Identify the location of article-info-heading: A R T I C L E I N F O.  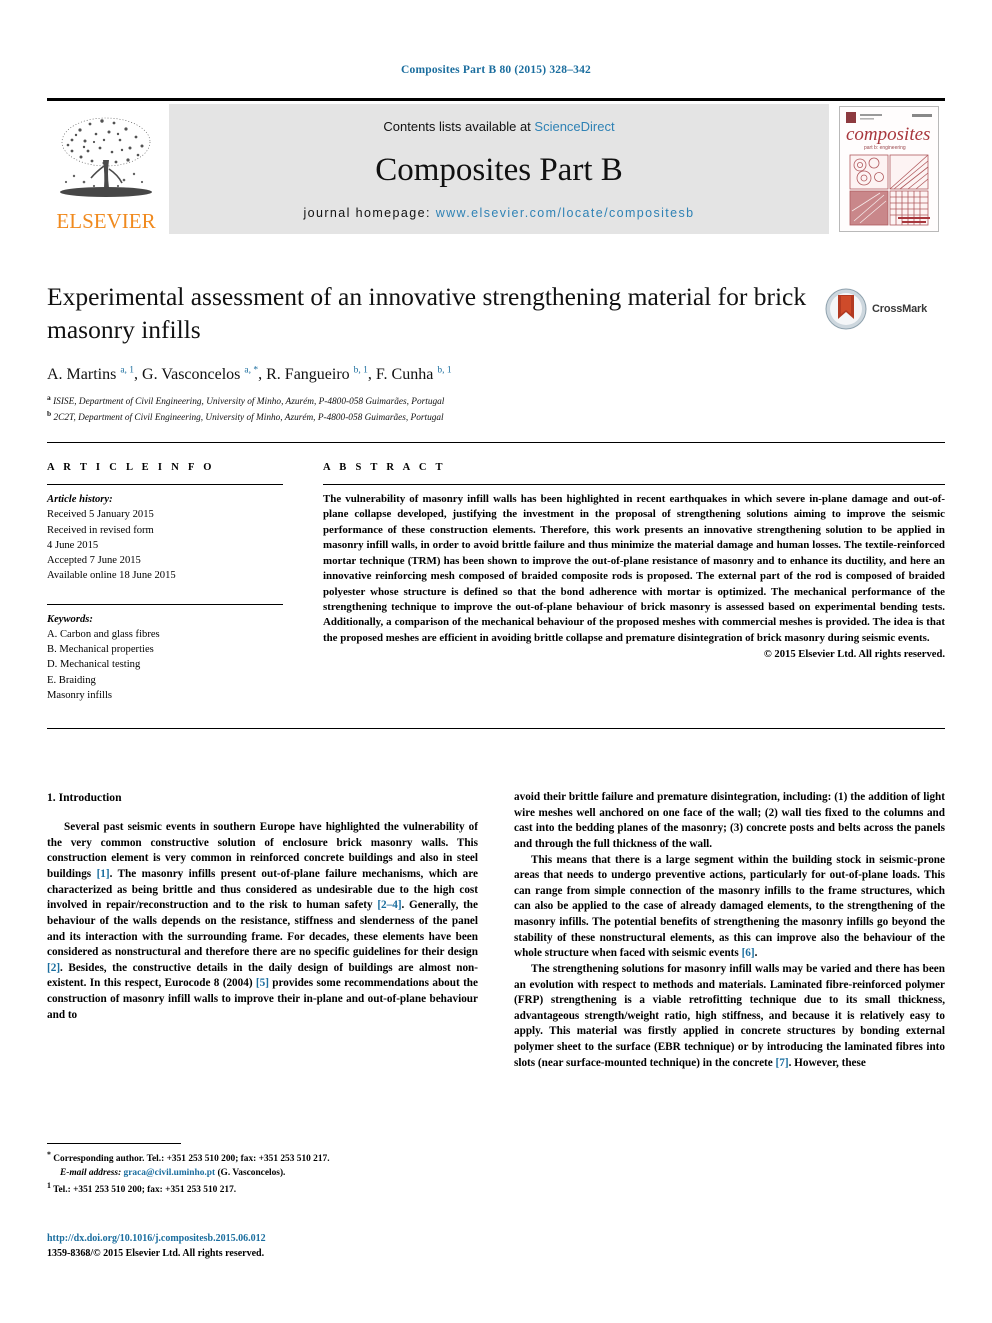
(131, 467).